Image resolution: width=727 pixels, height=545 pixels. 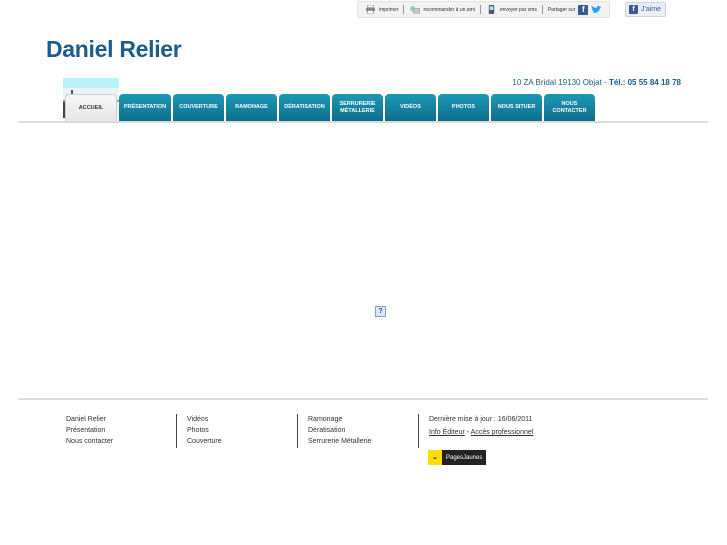 I want to click on sms-link: envoyer par sms, so click(x=511, y=9).